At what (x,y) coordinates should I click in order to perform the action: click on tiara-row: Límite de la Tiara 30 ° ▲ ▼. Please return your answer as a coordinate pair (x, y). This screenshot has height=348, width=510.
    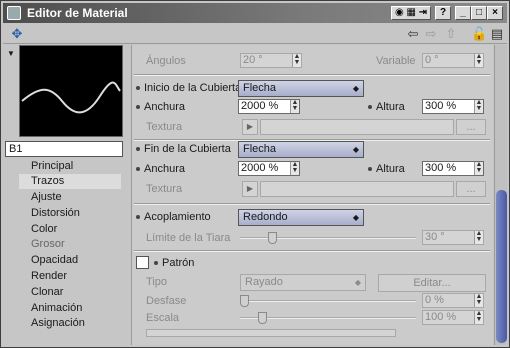
    Looking at the image, I should click on (312, 239).